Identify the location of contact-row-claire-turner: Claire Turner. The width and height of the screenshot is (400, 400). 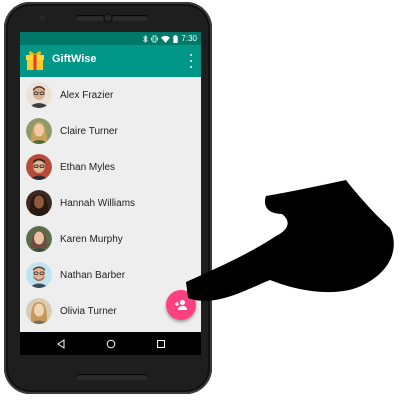
(110, 131).